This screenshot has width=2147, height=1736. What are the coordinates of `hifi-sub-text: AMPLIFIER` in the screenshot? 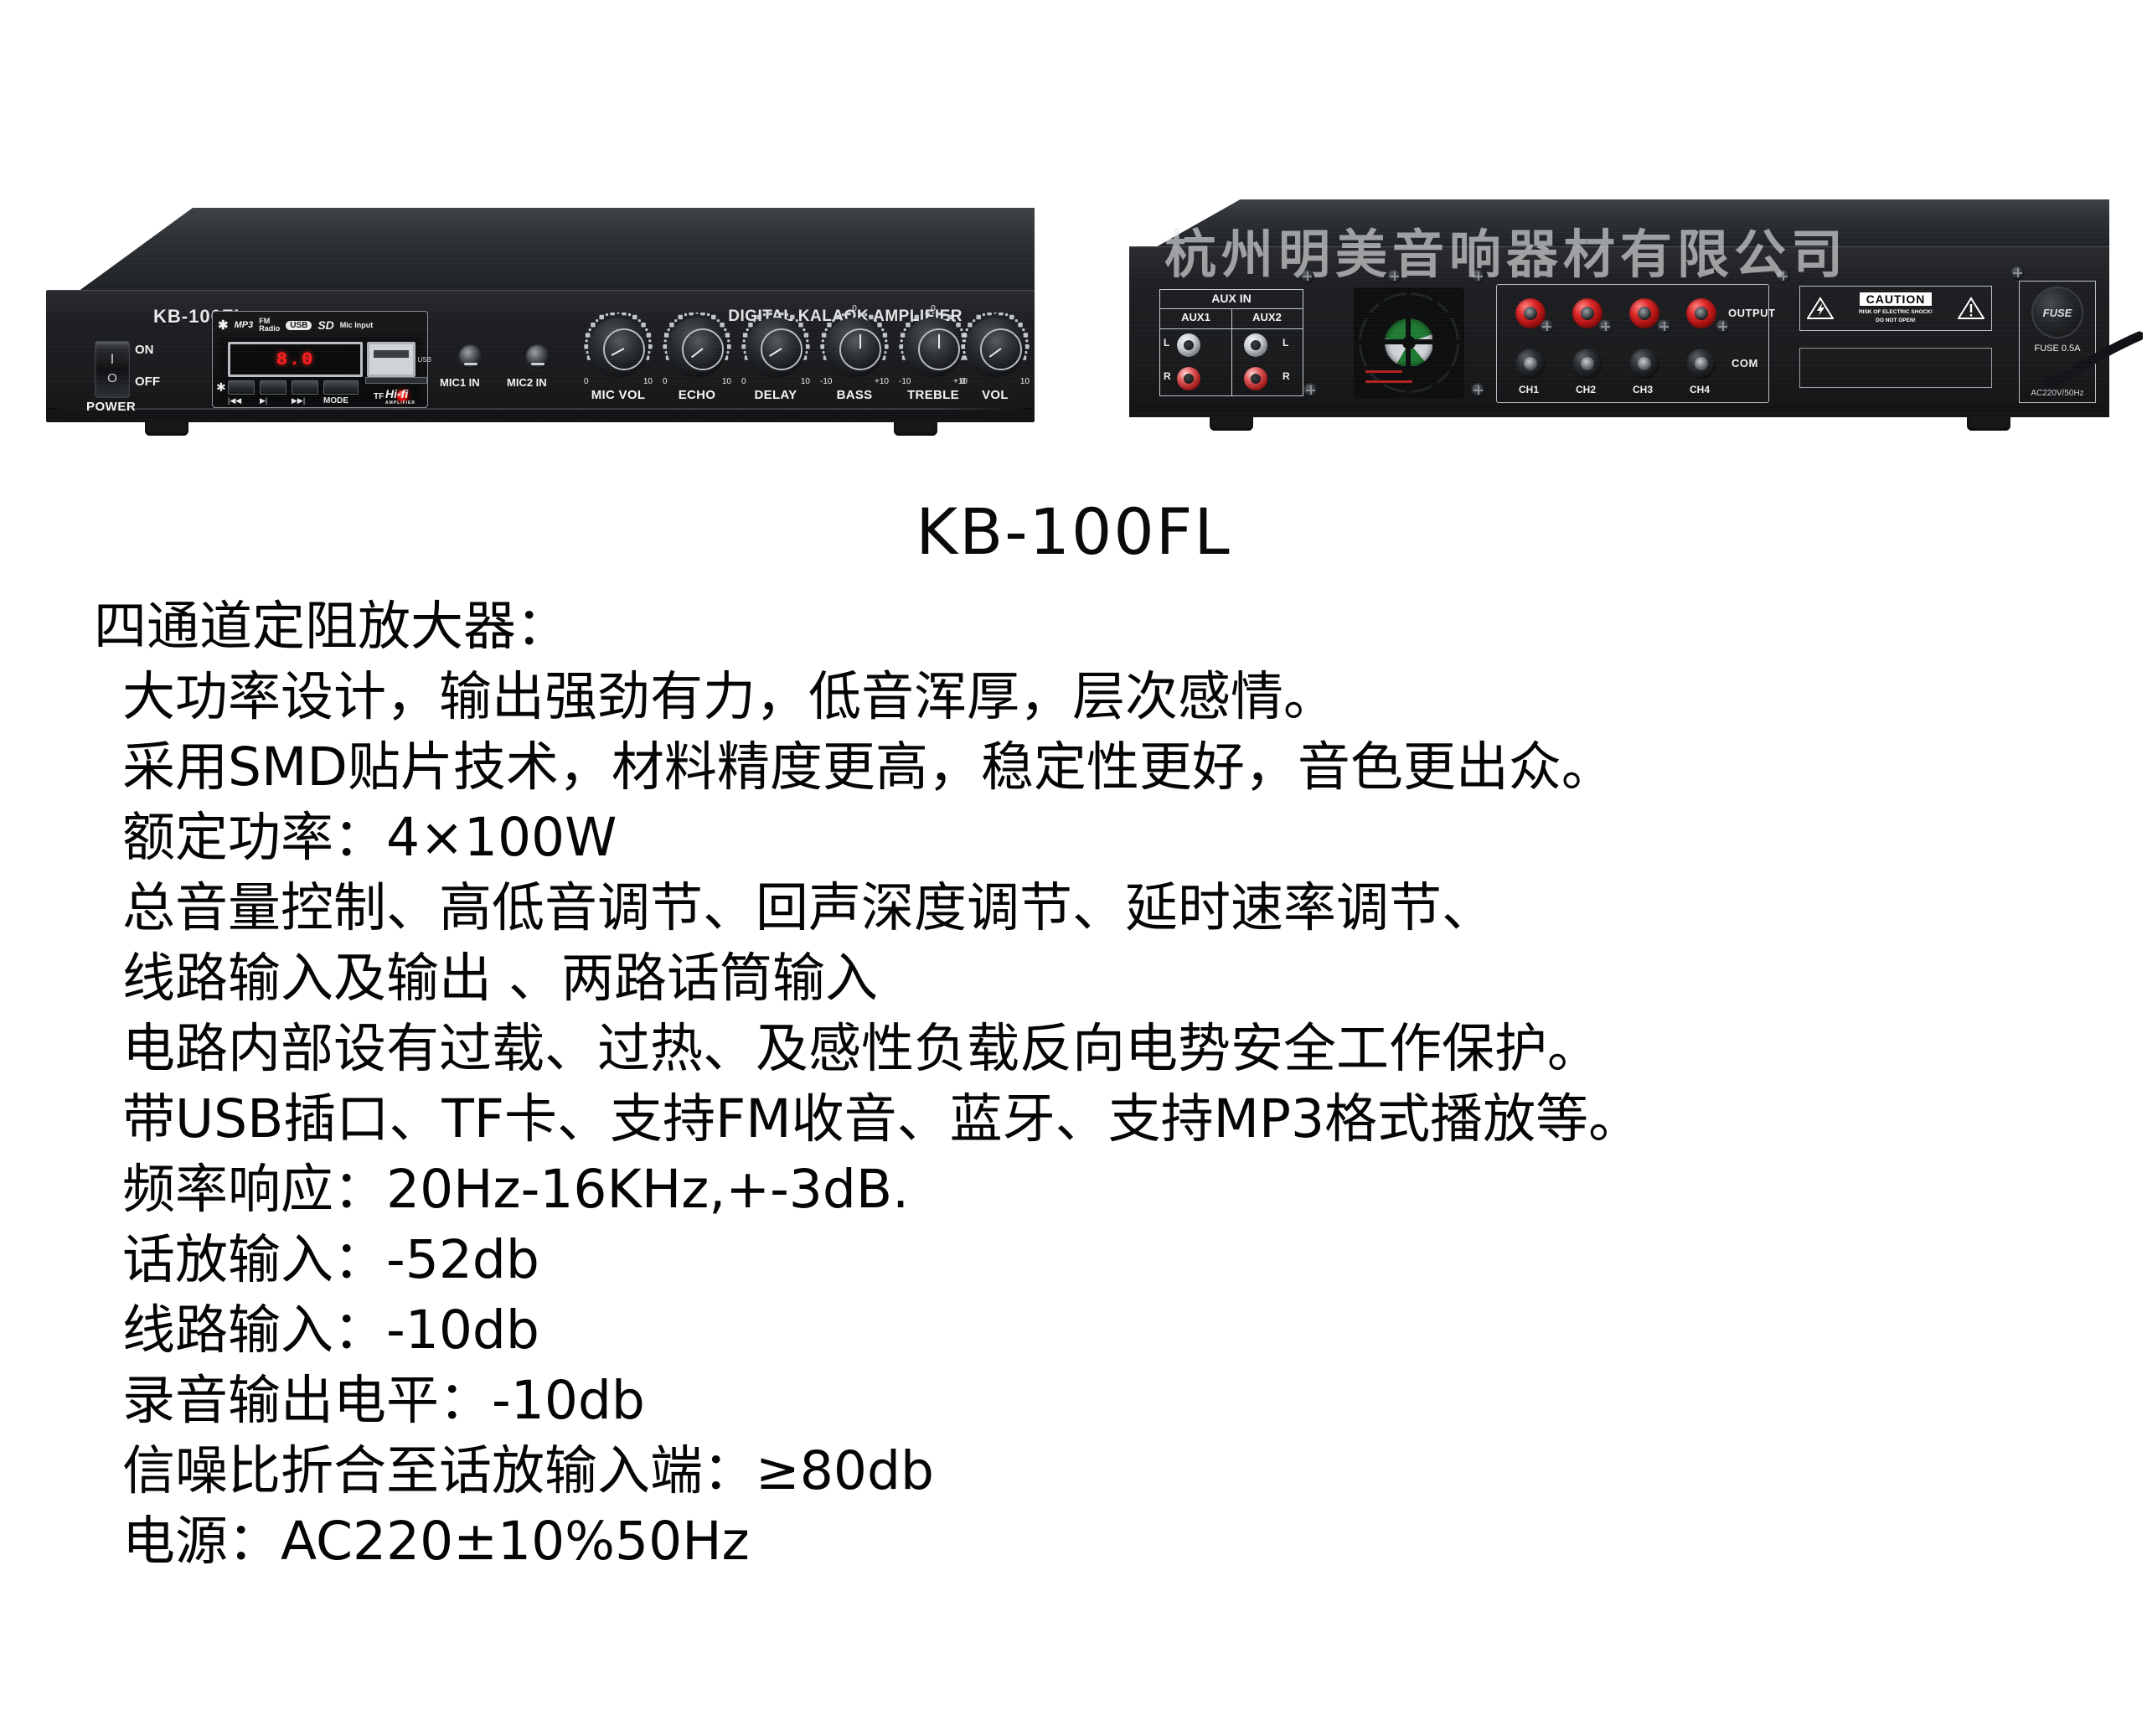 It's located at (400, 403).